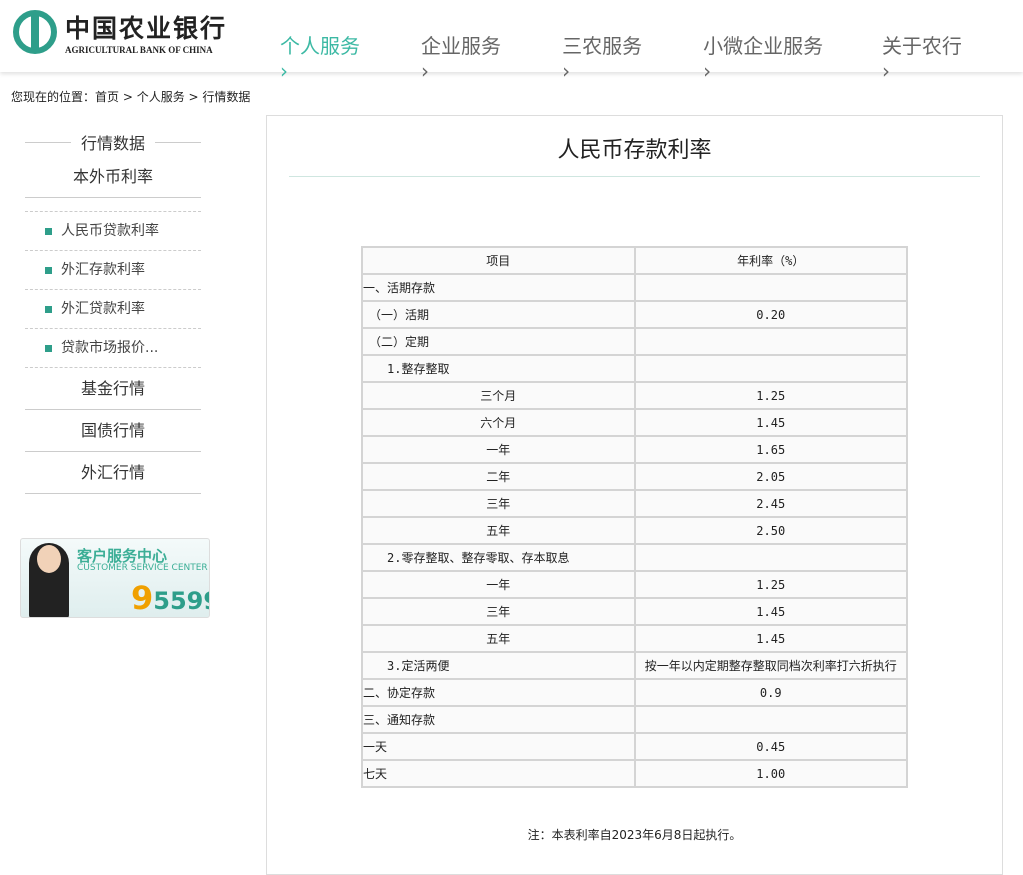 The width and height of the screenshot is (1023, 875). Describe the element at coordinates (498, 557) in the screenshot. I see `item-cell: 2.零存整取、整存零取、存本取息` at that location.